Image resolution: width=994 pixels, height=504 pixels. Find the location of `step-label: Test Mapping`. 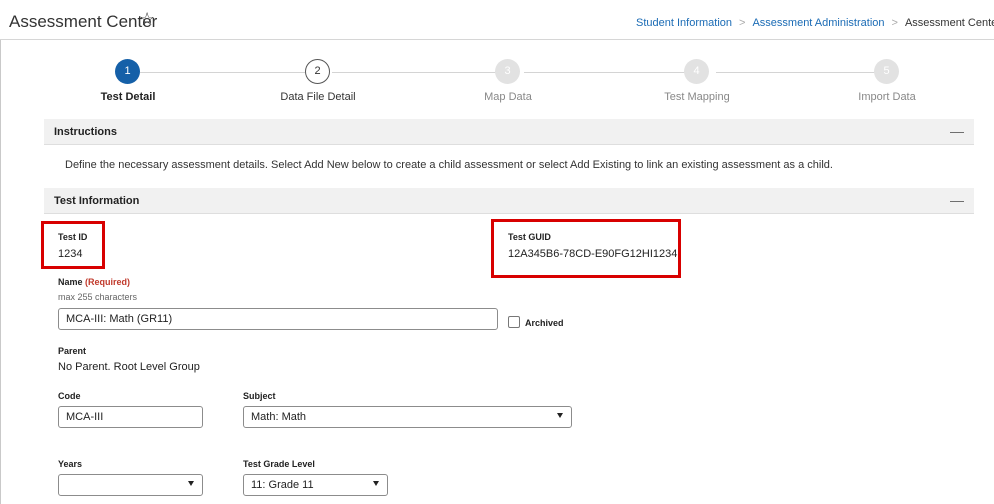

step-label: Test Mapping is located at coordinates (697, 97).